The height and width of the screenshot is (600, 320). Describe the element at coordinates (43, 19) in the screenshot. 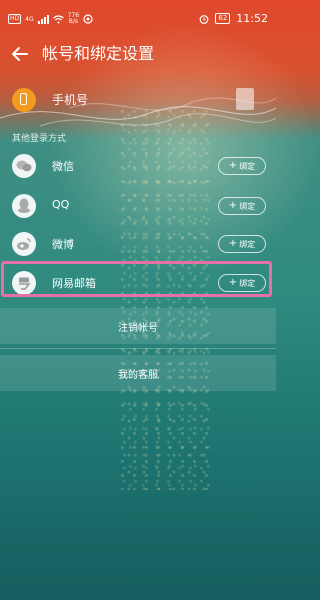

I see `signal-icon` at that location.